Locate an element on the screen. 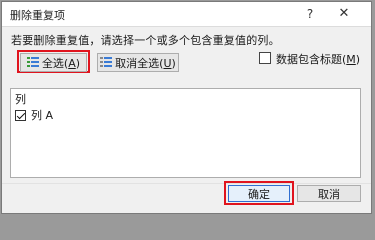  deselect-all-button: 取消全选(U) is located at coordinates (138, 62).